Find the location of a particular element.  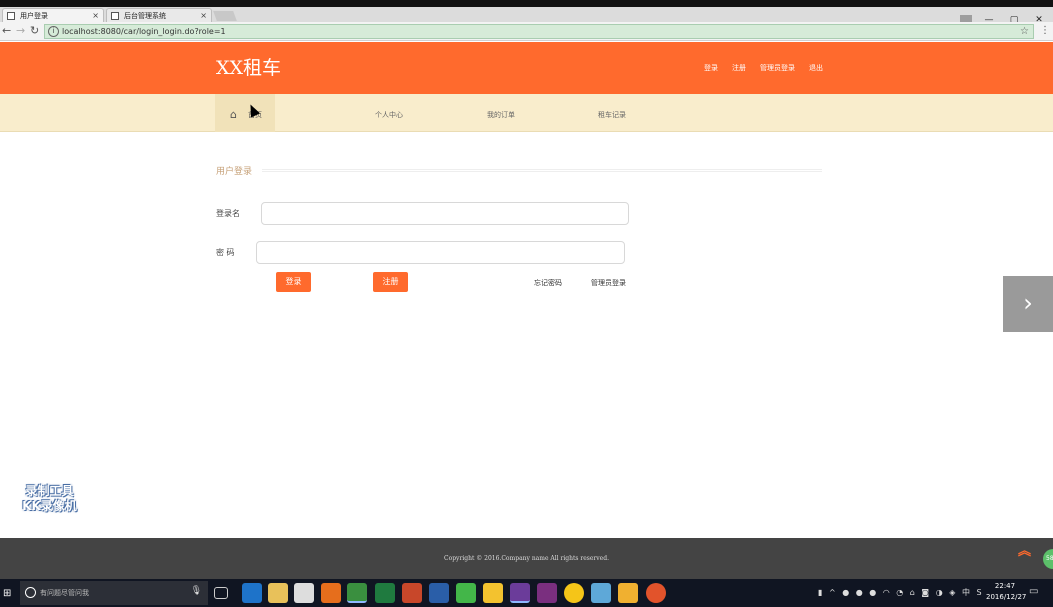

word-icon is located at coordinates (439, 593).